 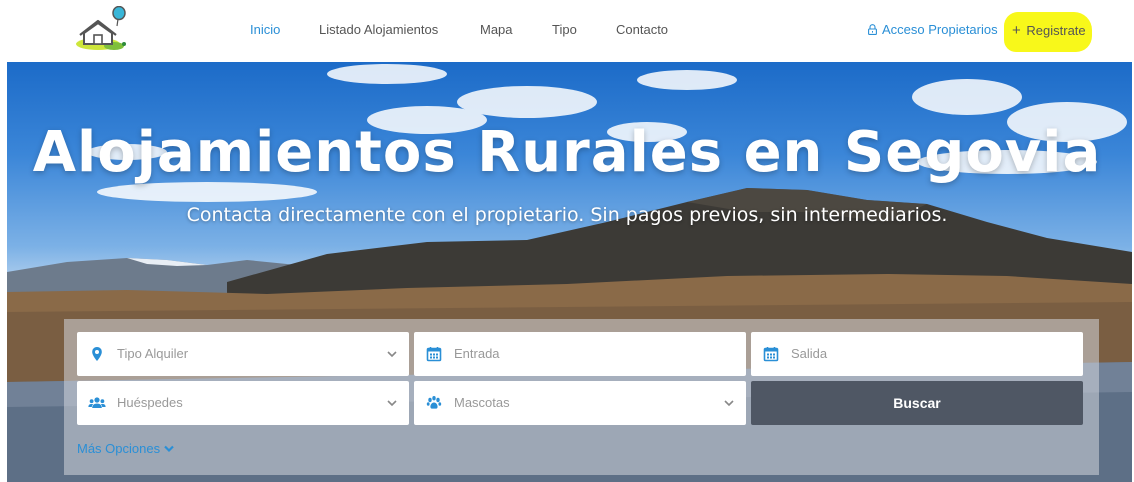 I want to click on site-logo, so click(x=102, y=29).